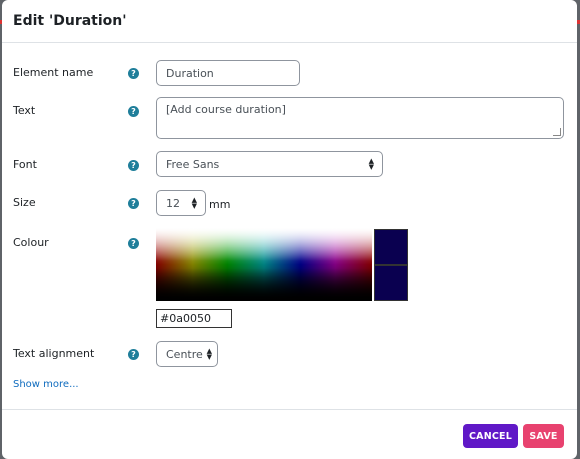 Image resolution: width=580 pixels, height=459 pixels. What do you see at coordinates (391, 283) in the screenshot?
I see `previous-colour-swatch` at bounding box center [391, 283].